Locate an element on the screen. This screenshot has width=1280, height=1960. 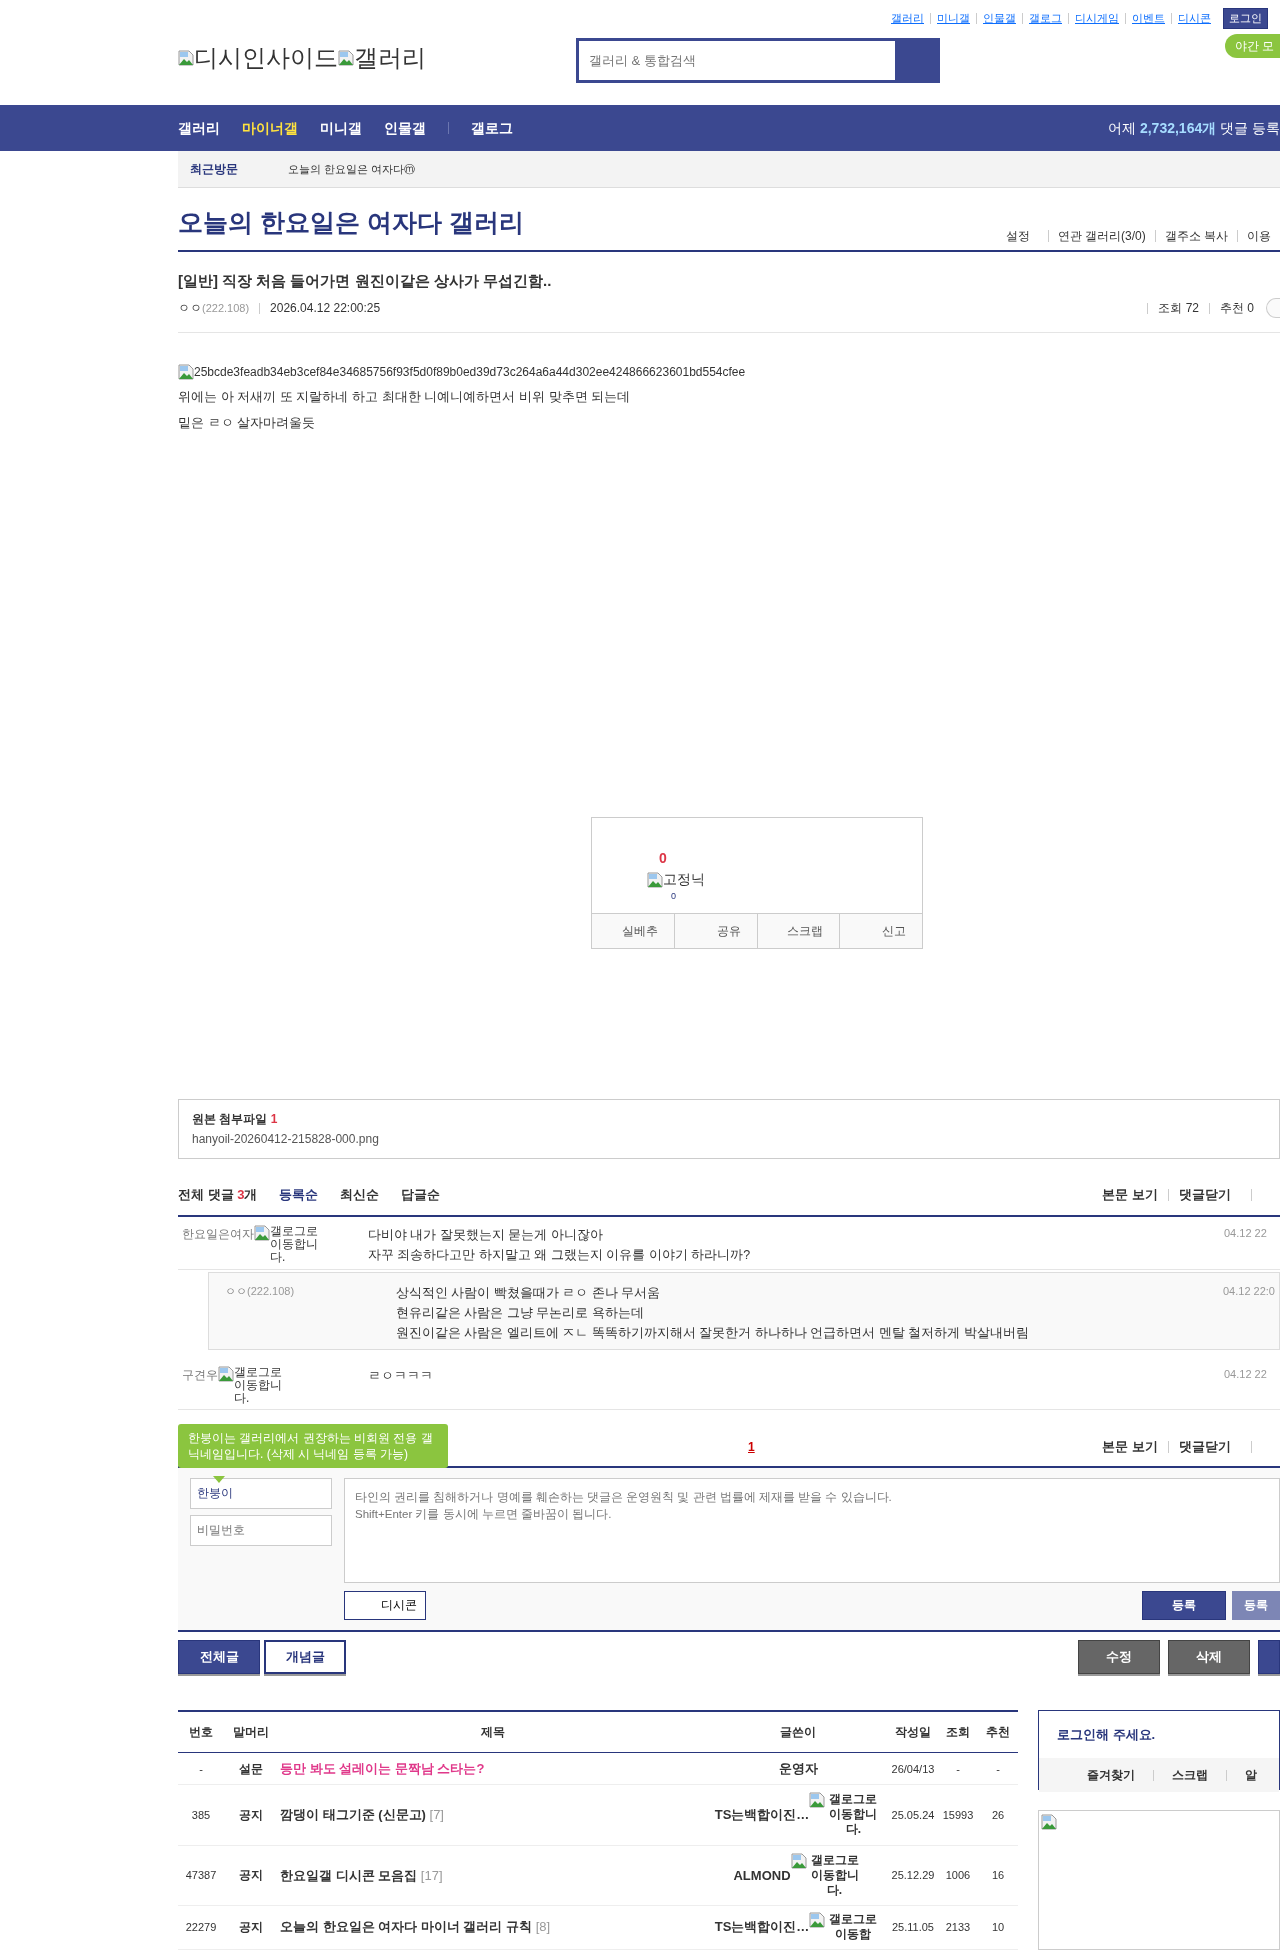
comment-text: 원진이같은 사람은 엘리트에 ㅈㄴ 똑똑하기까지해서 잘못한거 하나하나 언급하면서 멘탈 철저하게 박살내버림 is located at coordinates (713, 1333).